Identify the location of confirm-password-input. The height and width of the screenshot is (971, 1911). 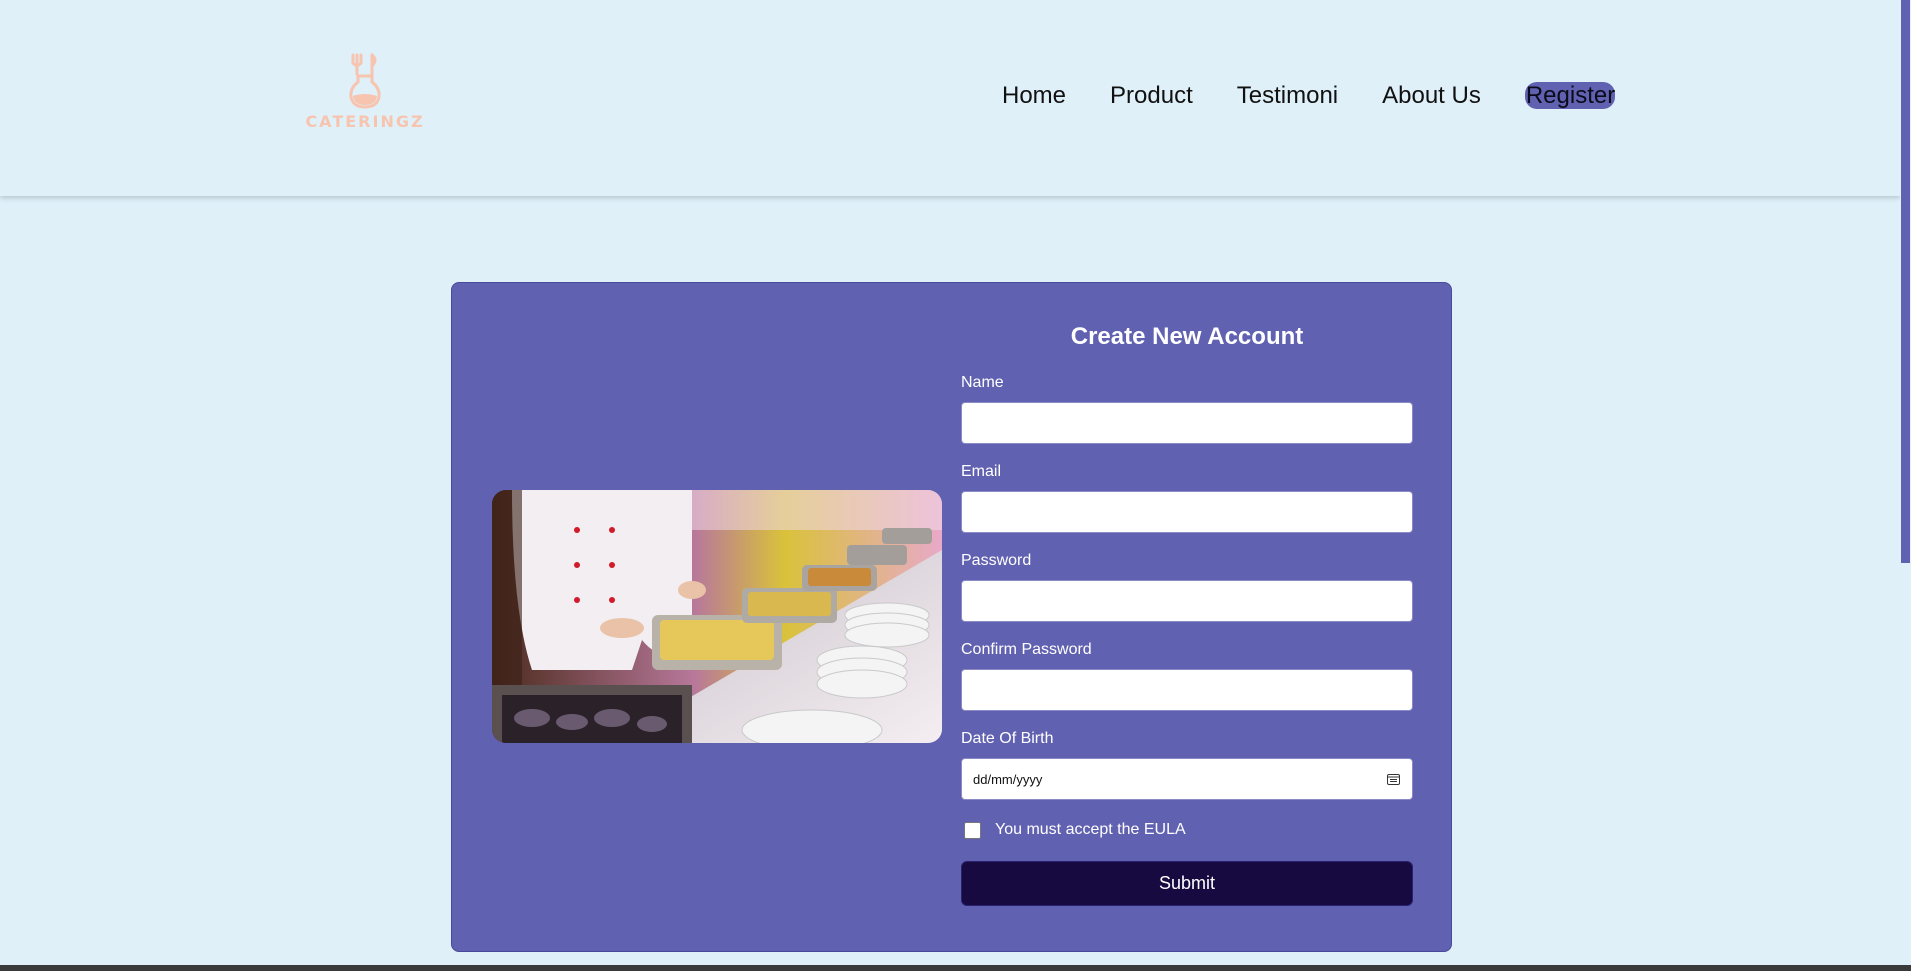
(1187, 690).